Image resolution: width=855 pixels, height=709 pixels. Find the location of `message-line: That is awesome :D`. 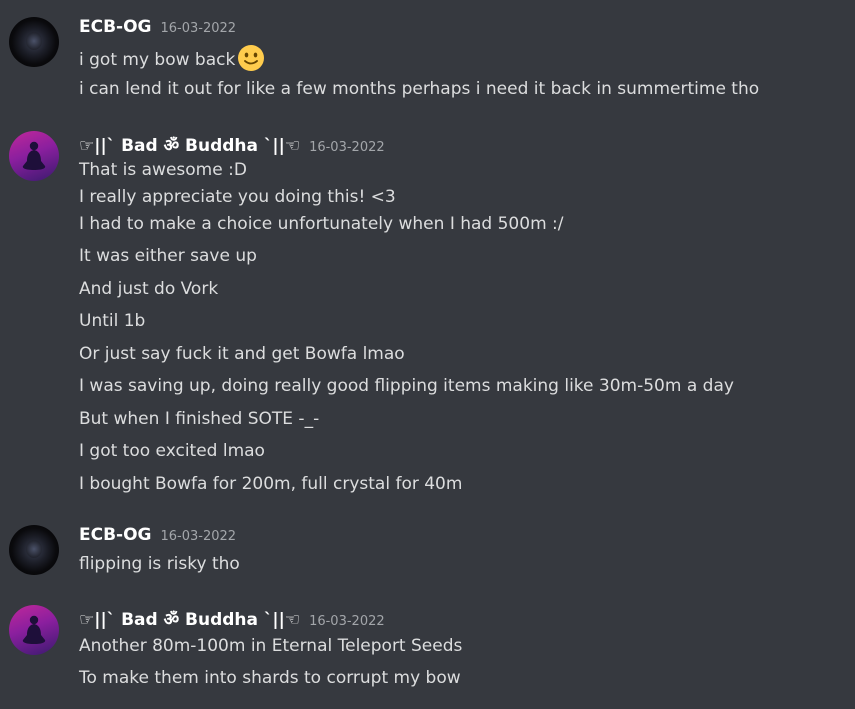

message-line: That is awesome :D is located at coordinates (163, 170).